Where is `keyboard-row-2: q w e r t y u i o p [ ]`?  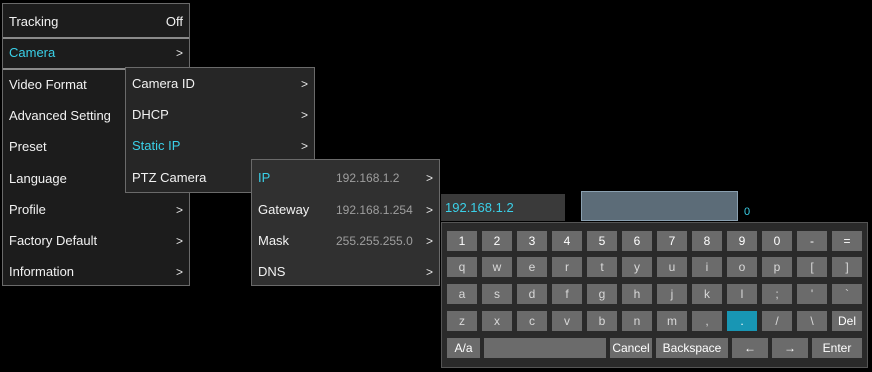
keyboard-row-2: q w e r t y u i o p [ ] is located at coordinates (654, 267).